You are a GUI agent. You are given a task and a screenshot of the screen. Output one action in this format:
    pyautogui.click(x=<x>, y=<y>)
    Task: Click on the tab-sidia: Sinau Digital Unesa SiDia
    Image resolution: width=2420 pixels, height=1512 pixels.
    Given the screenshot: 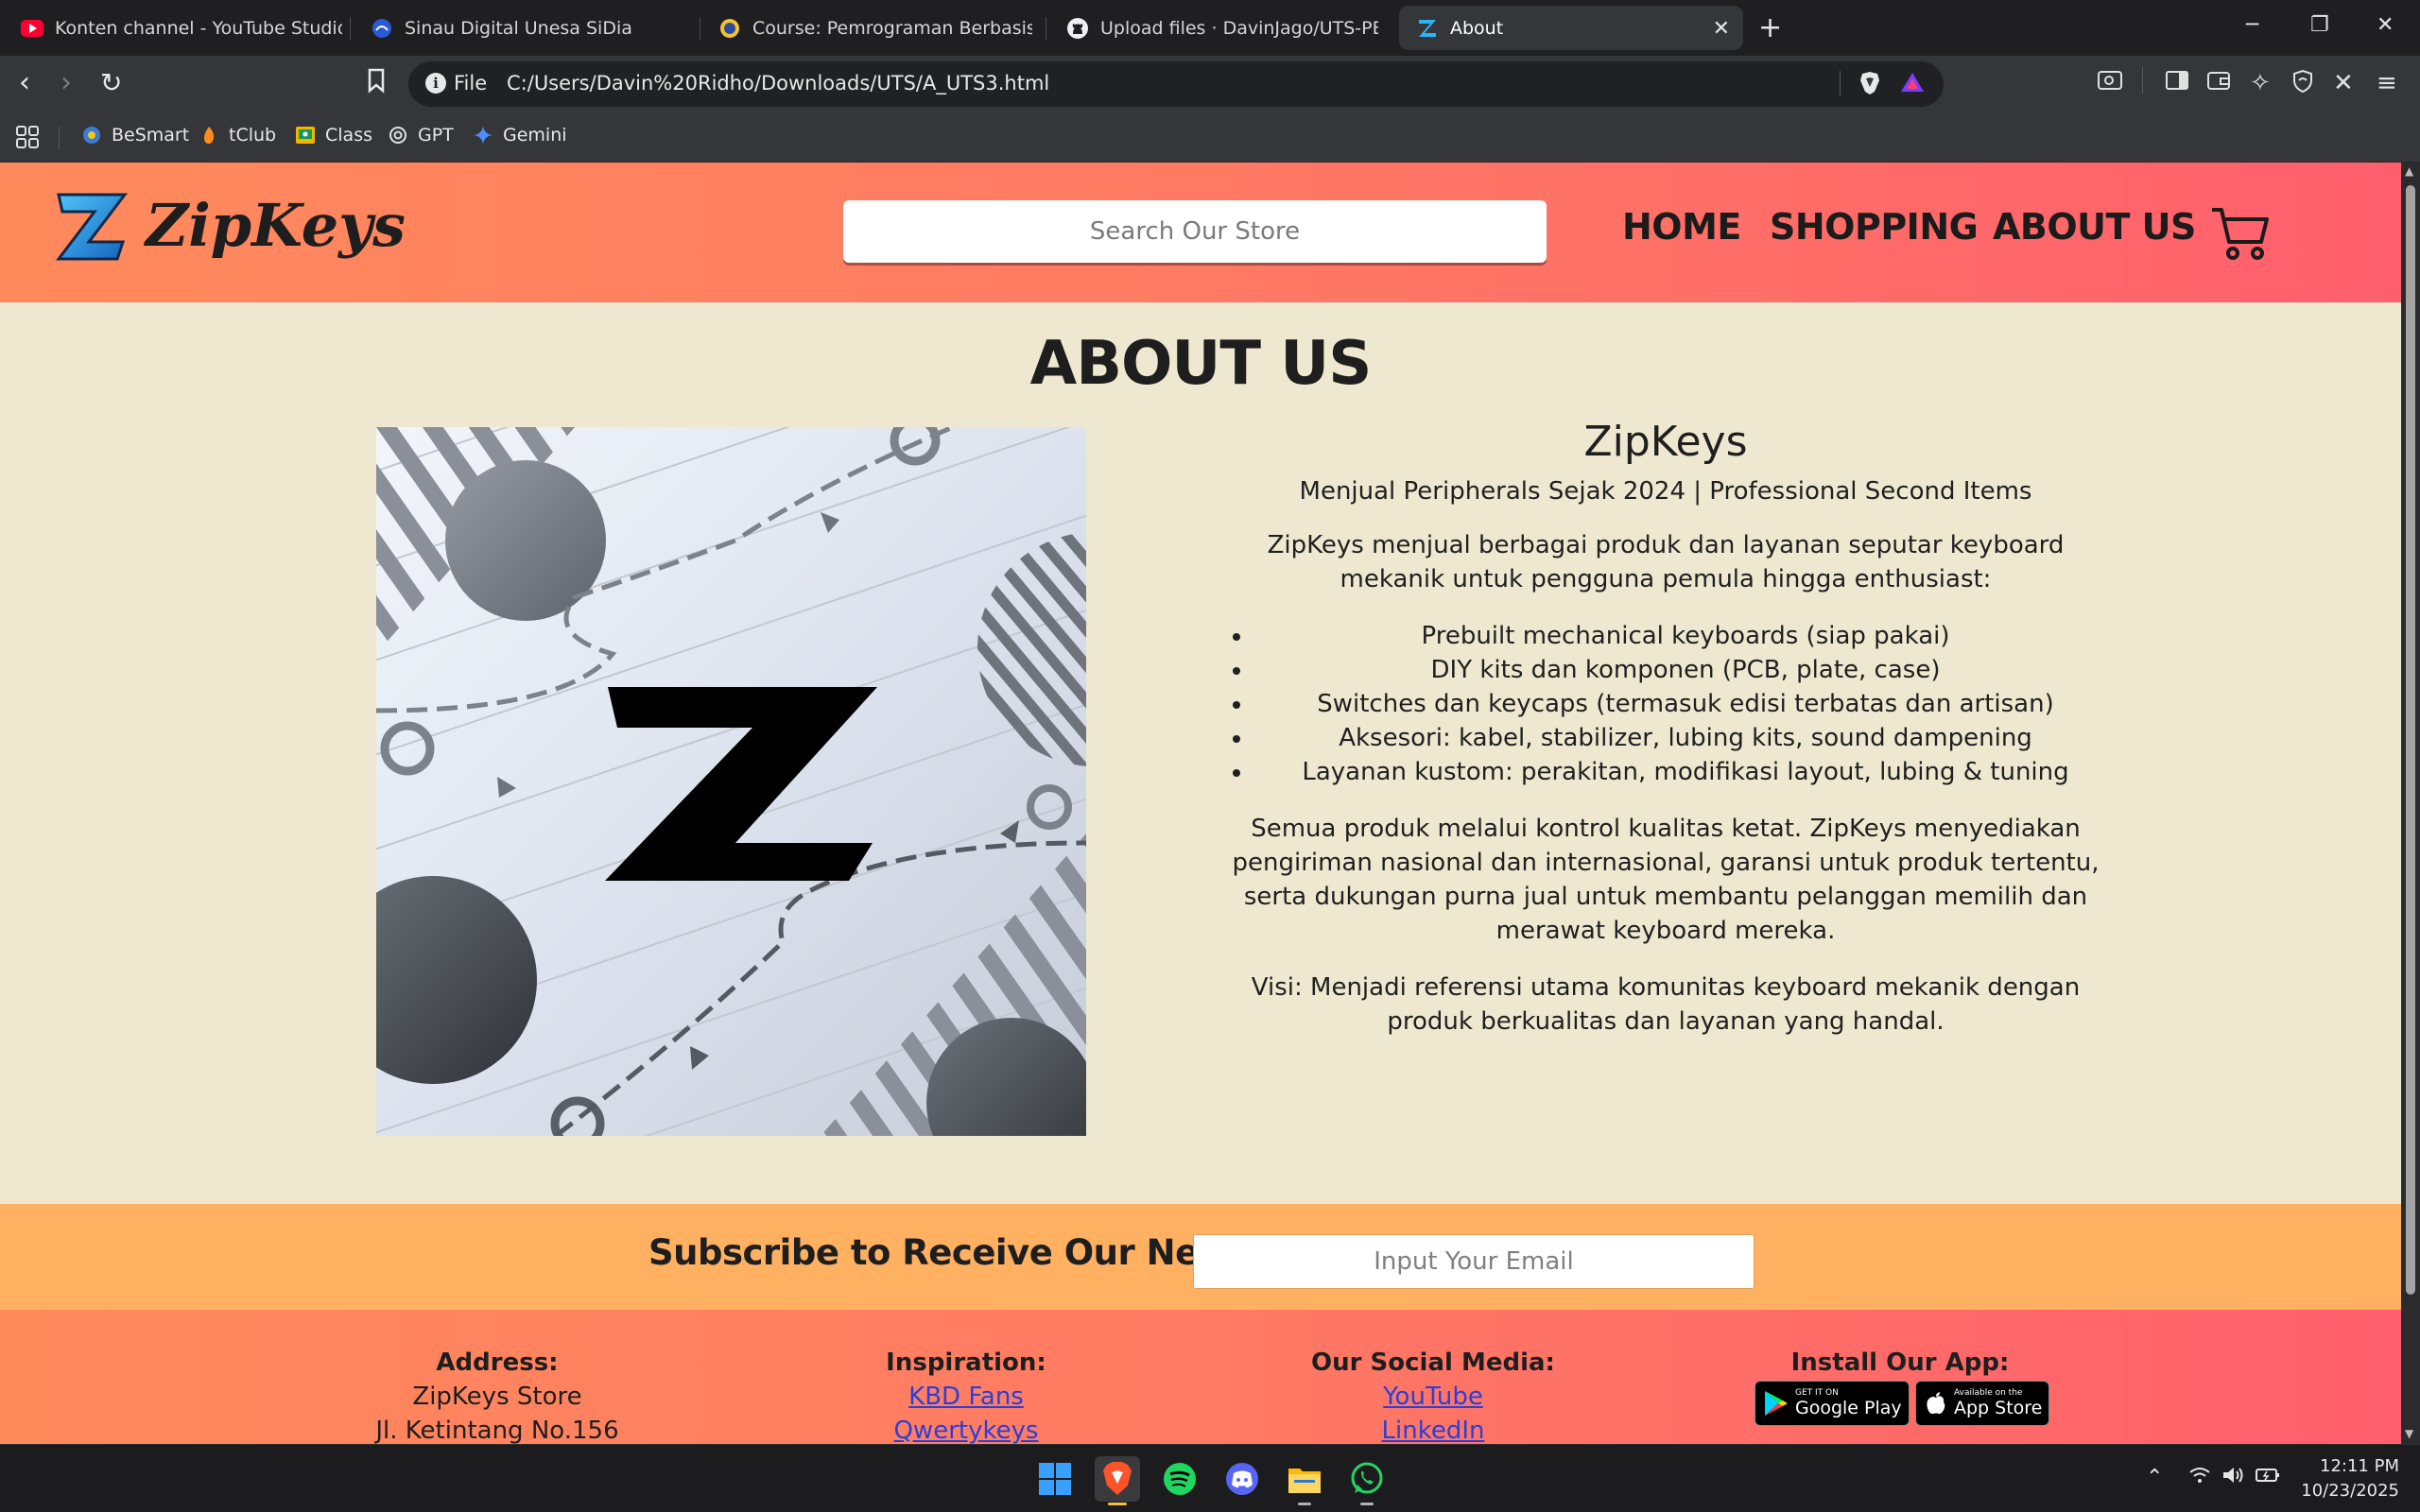 What is the action you would take?
    pyautogui.click(x=531, y=28)
    